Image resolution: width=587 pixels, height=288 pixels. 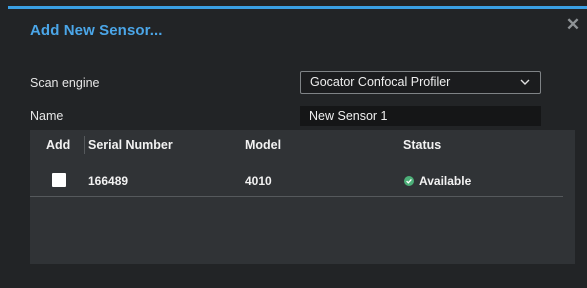 What do you see at coordinates (445, 181) in the screenshot?
I see `status-cell: Available` at bounding box center [445, 181].